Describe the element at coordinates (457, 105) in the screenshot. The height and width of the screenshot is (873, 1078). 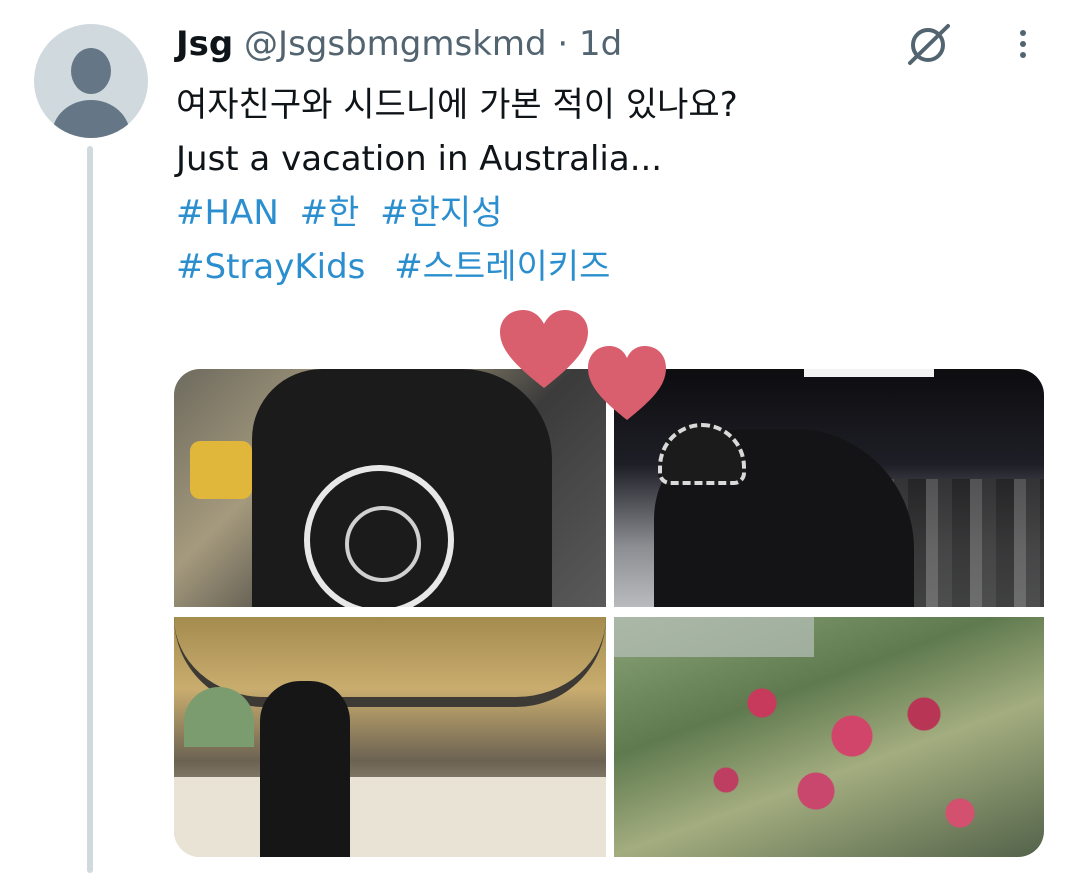
I see `tweet-text-line-1: 여자친구와 시드니에 가본 적이 있나요?` at that location.